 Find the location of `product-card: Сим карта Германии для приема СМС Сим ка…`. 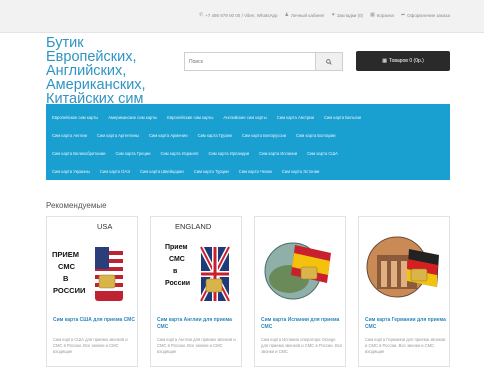

product-card: Сим карта Германии для приема СМС Сим ка… is located at coordinates (404, 291).